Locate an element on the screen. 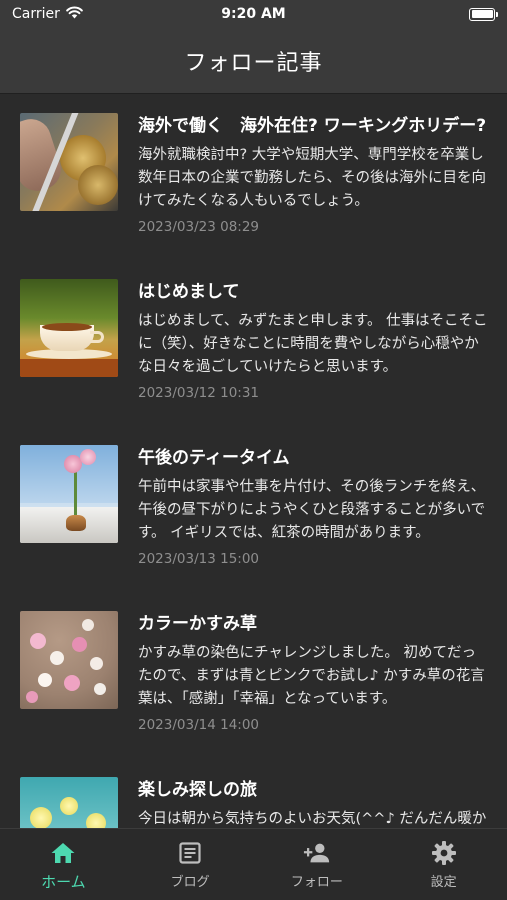 Image resolution: width=507 pixels, height=900 pixels. tab-label: 設定 is located at coordinates (443, 882).